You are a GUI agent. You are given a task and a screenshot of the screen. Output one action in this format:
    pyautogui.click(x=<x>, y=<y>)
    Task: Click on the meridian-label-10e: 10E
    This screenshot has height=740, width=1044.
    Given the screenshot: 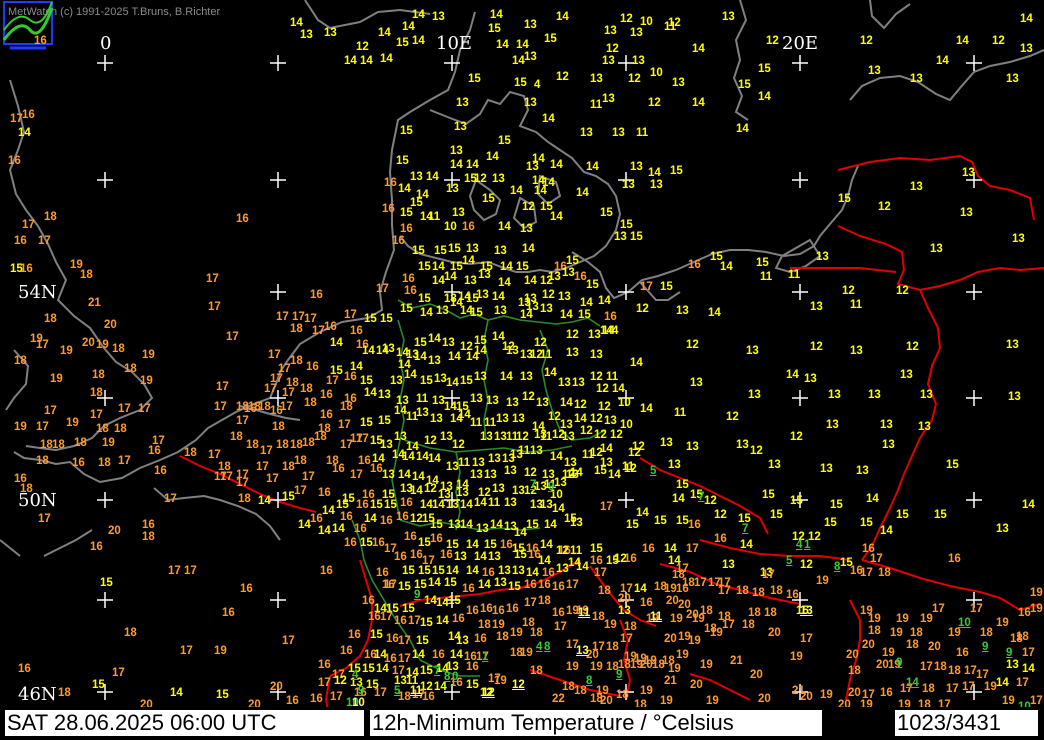 What is the action you would take?
    pyautogui.click(x=454, y=43)
    